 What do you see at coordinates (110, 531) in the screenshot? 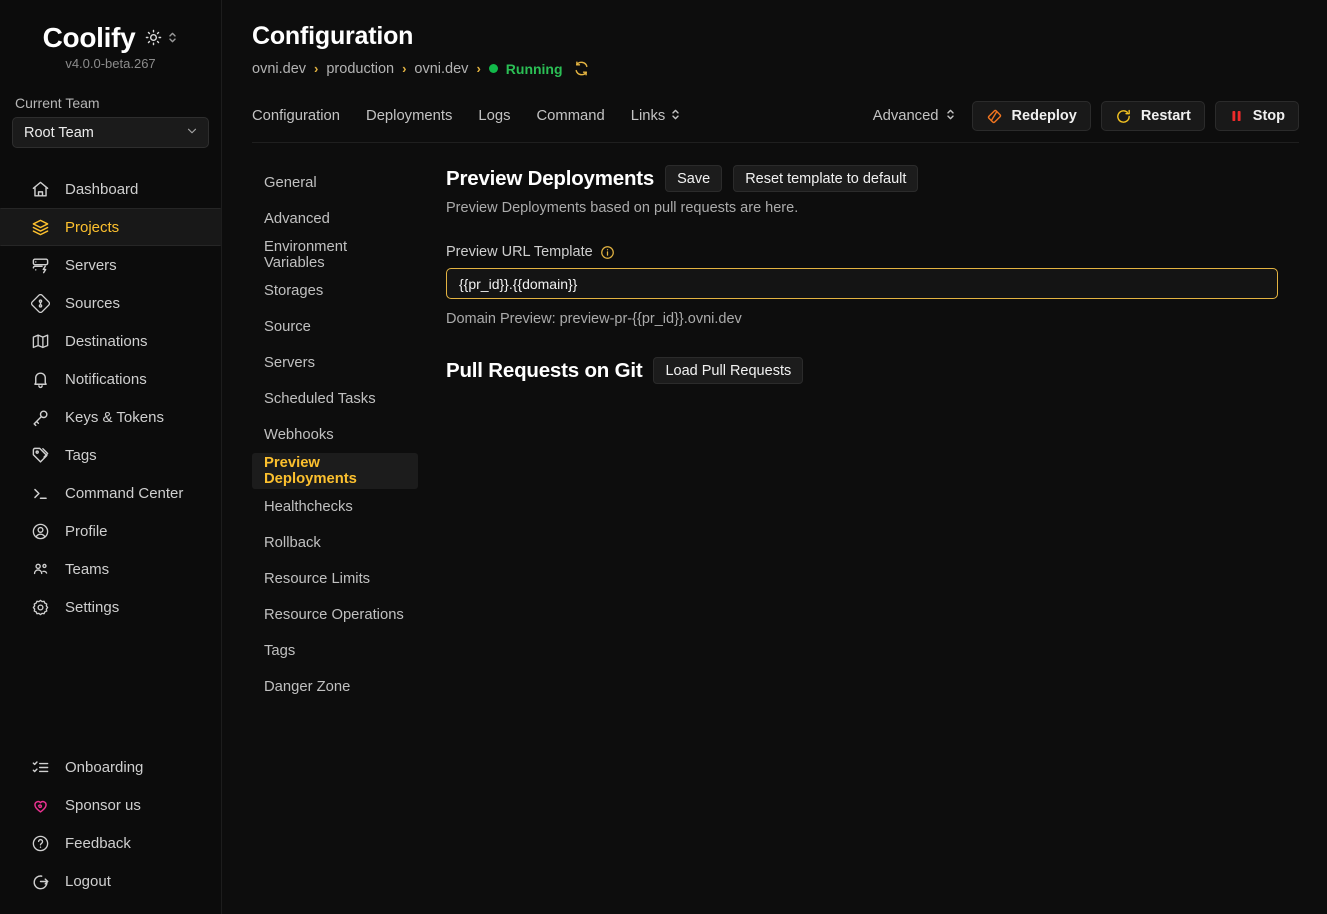
I see `sidebar-item-profile: Profile` at bounding box center [110, 531].